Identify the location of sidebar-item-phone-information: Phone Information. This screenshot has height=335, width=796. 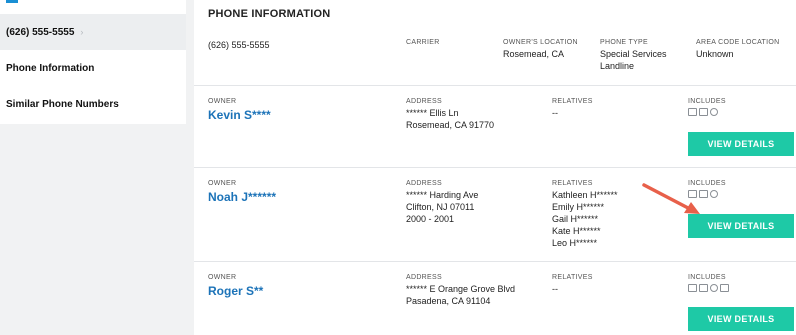
(93, 68).